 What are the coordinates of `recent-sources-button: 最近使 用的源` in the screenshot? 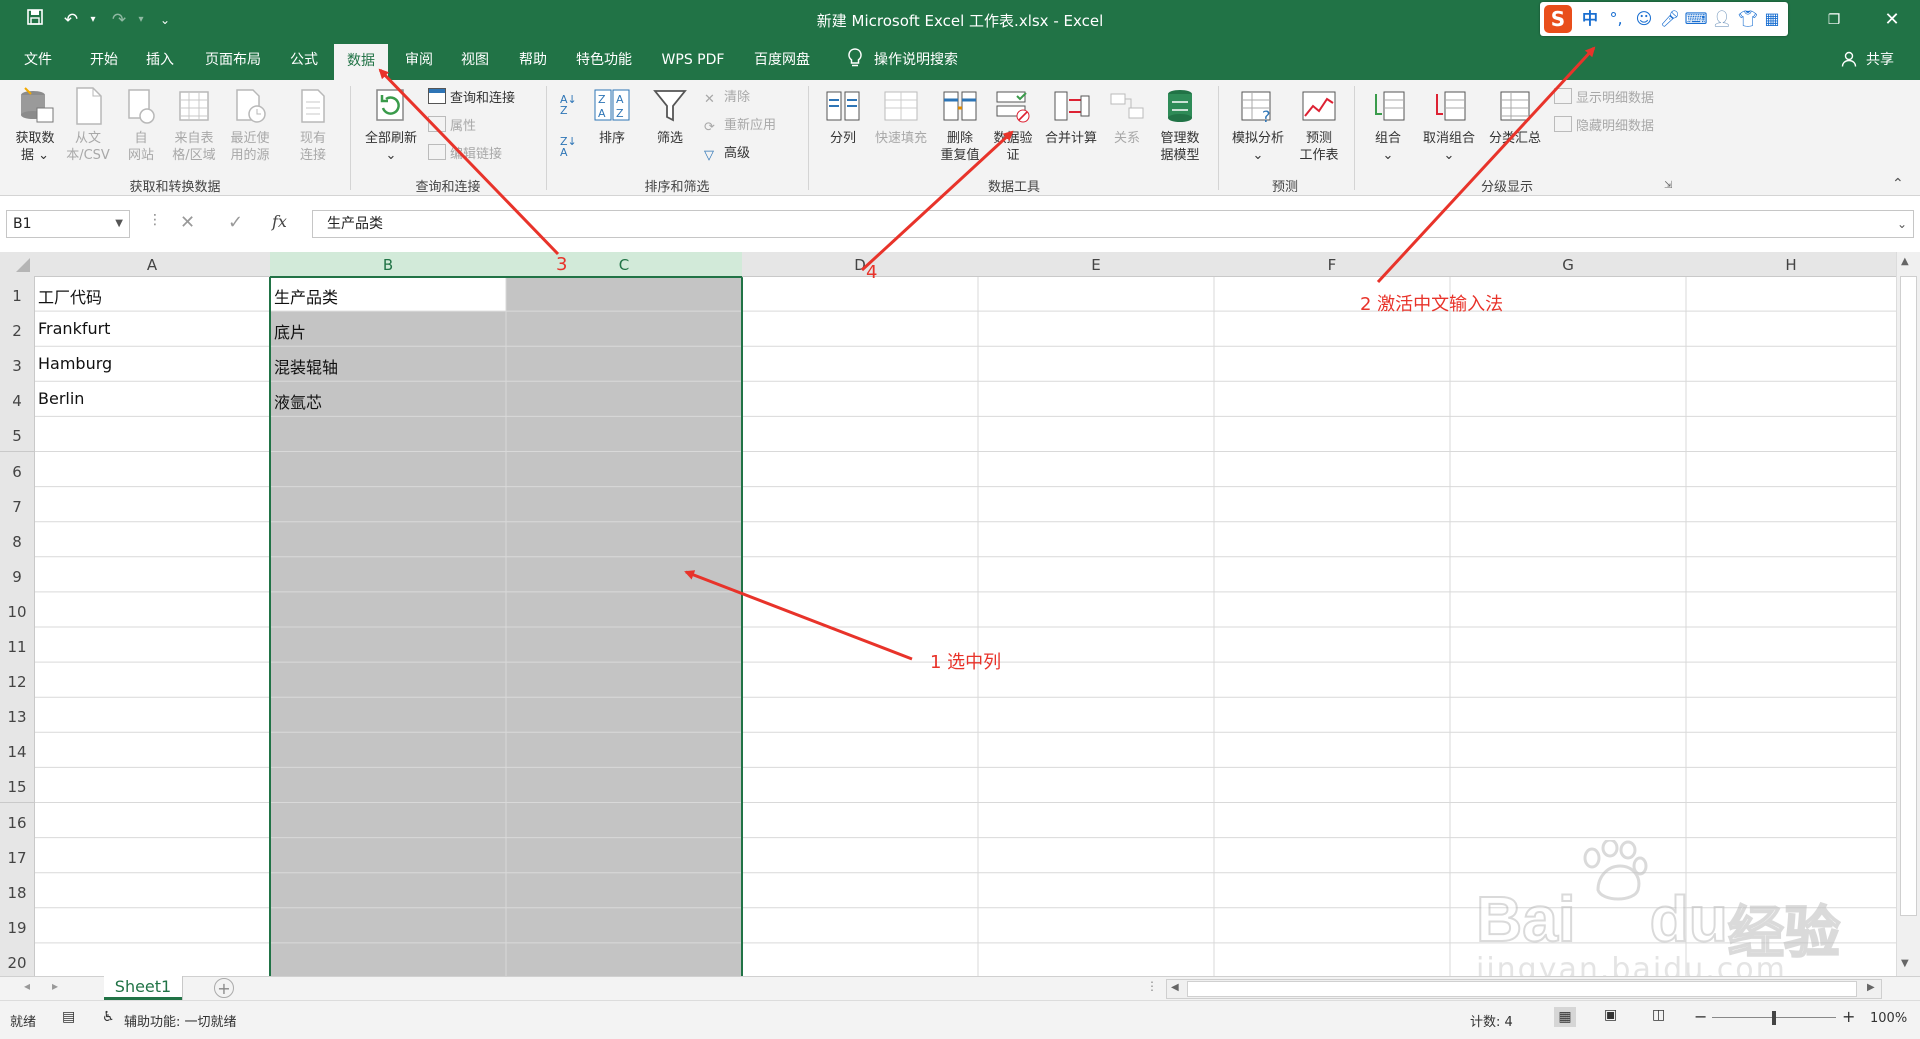 It's located at (250, 125).